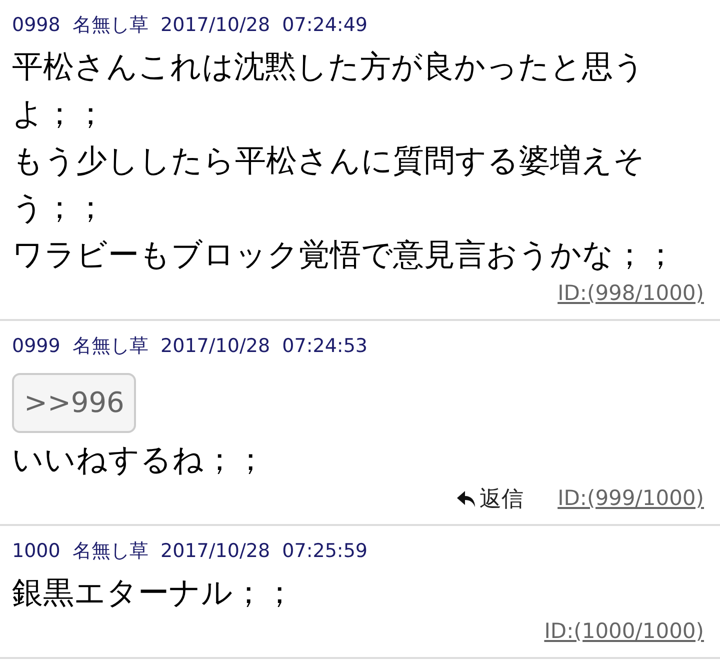 This screenshot has width=720, height=660. What do you see at coordinates (467, 499) in the screenshot?
I see `reply-arrow-icon` at bounding box center [467, 499].